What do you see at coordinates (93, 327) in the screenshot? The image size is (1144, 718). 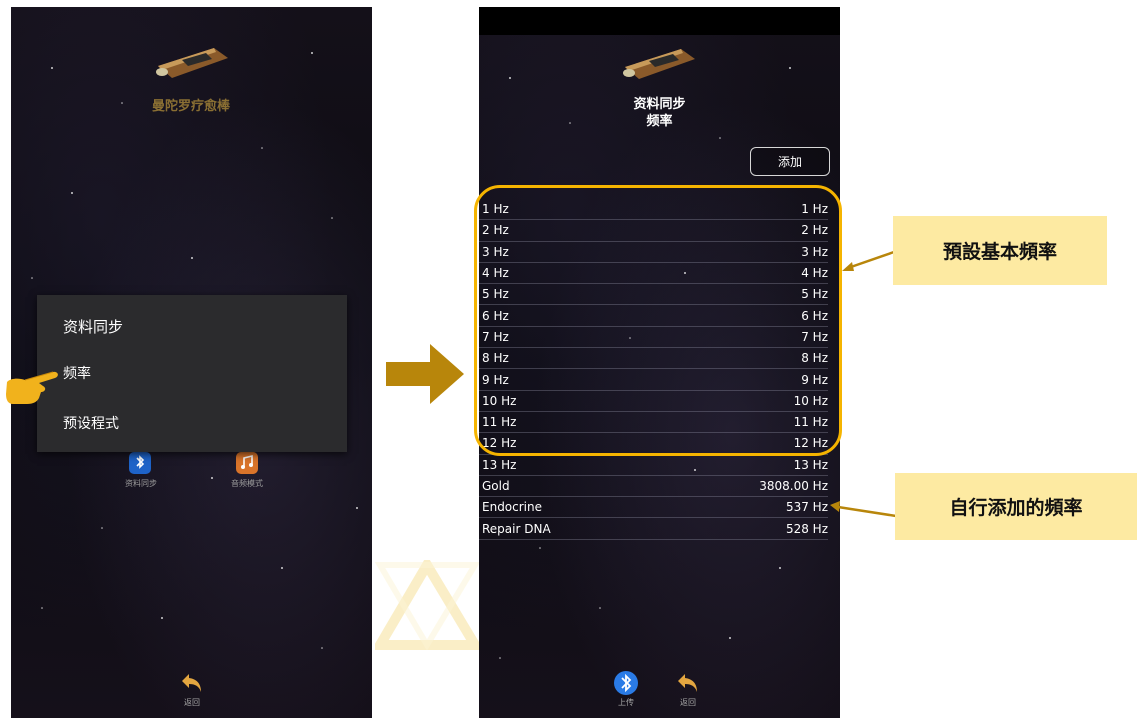 I see `dialog-title: 资料同步` at bounding box center [93, 327].